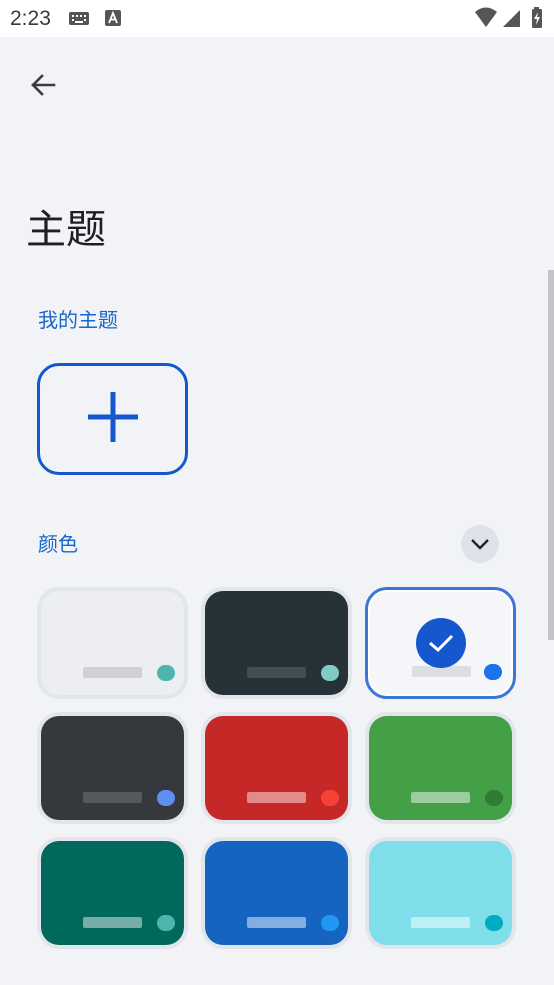 The width and height of the screenshot is (554, 985). Describe the element at coordinates (79, 20) in the screenshot. I see `keyboard-icon` at that location.